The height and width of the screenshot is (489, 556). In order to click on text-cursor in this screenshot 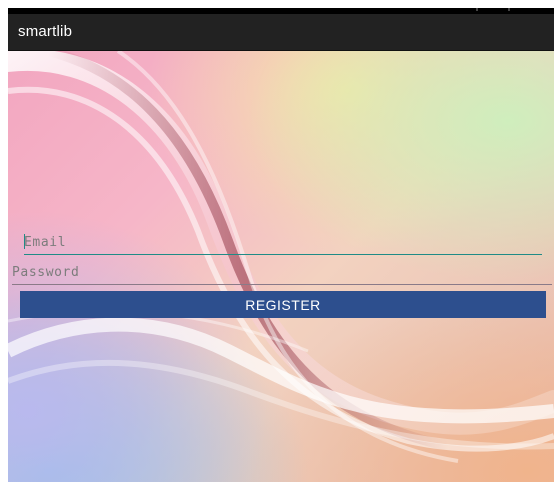, I will do `click(24, 241)`.